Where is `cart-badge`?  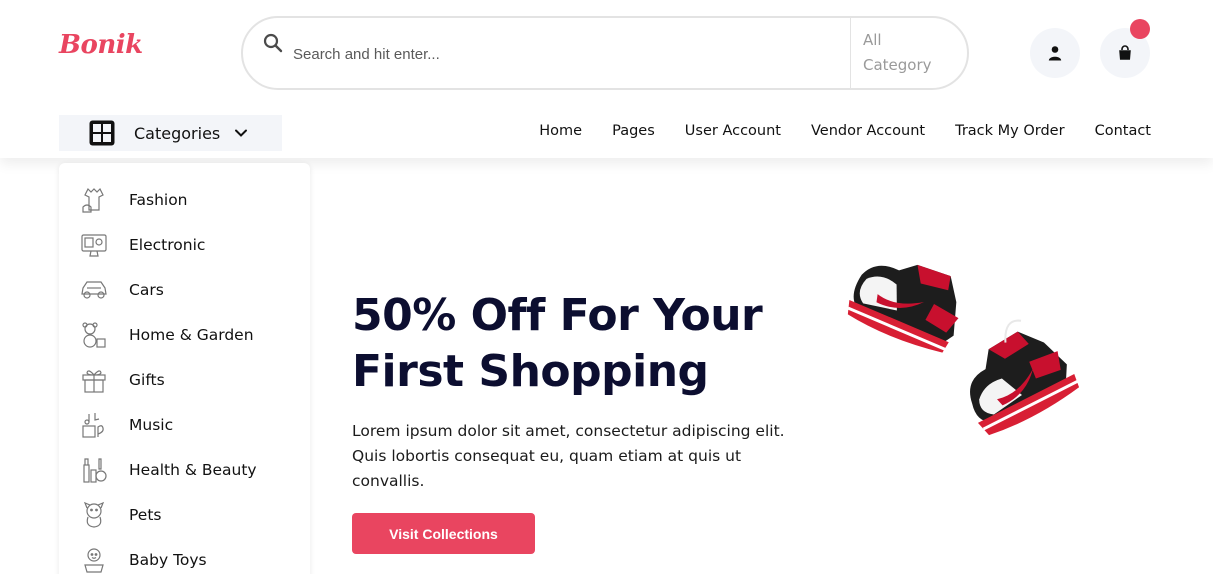
cart-badge is located at coordinates (1140, 29).